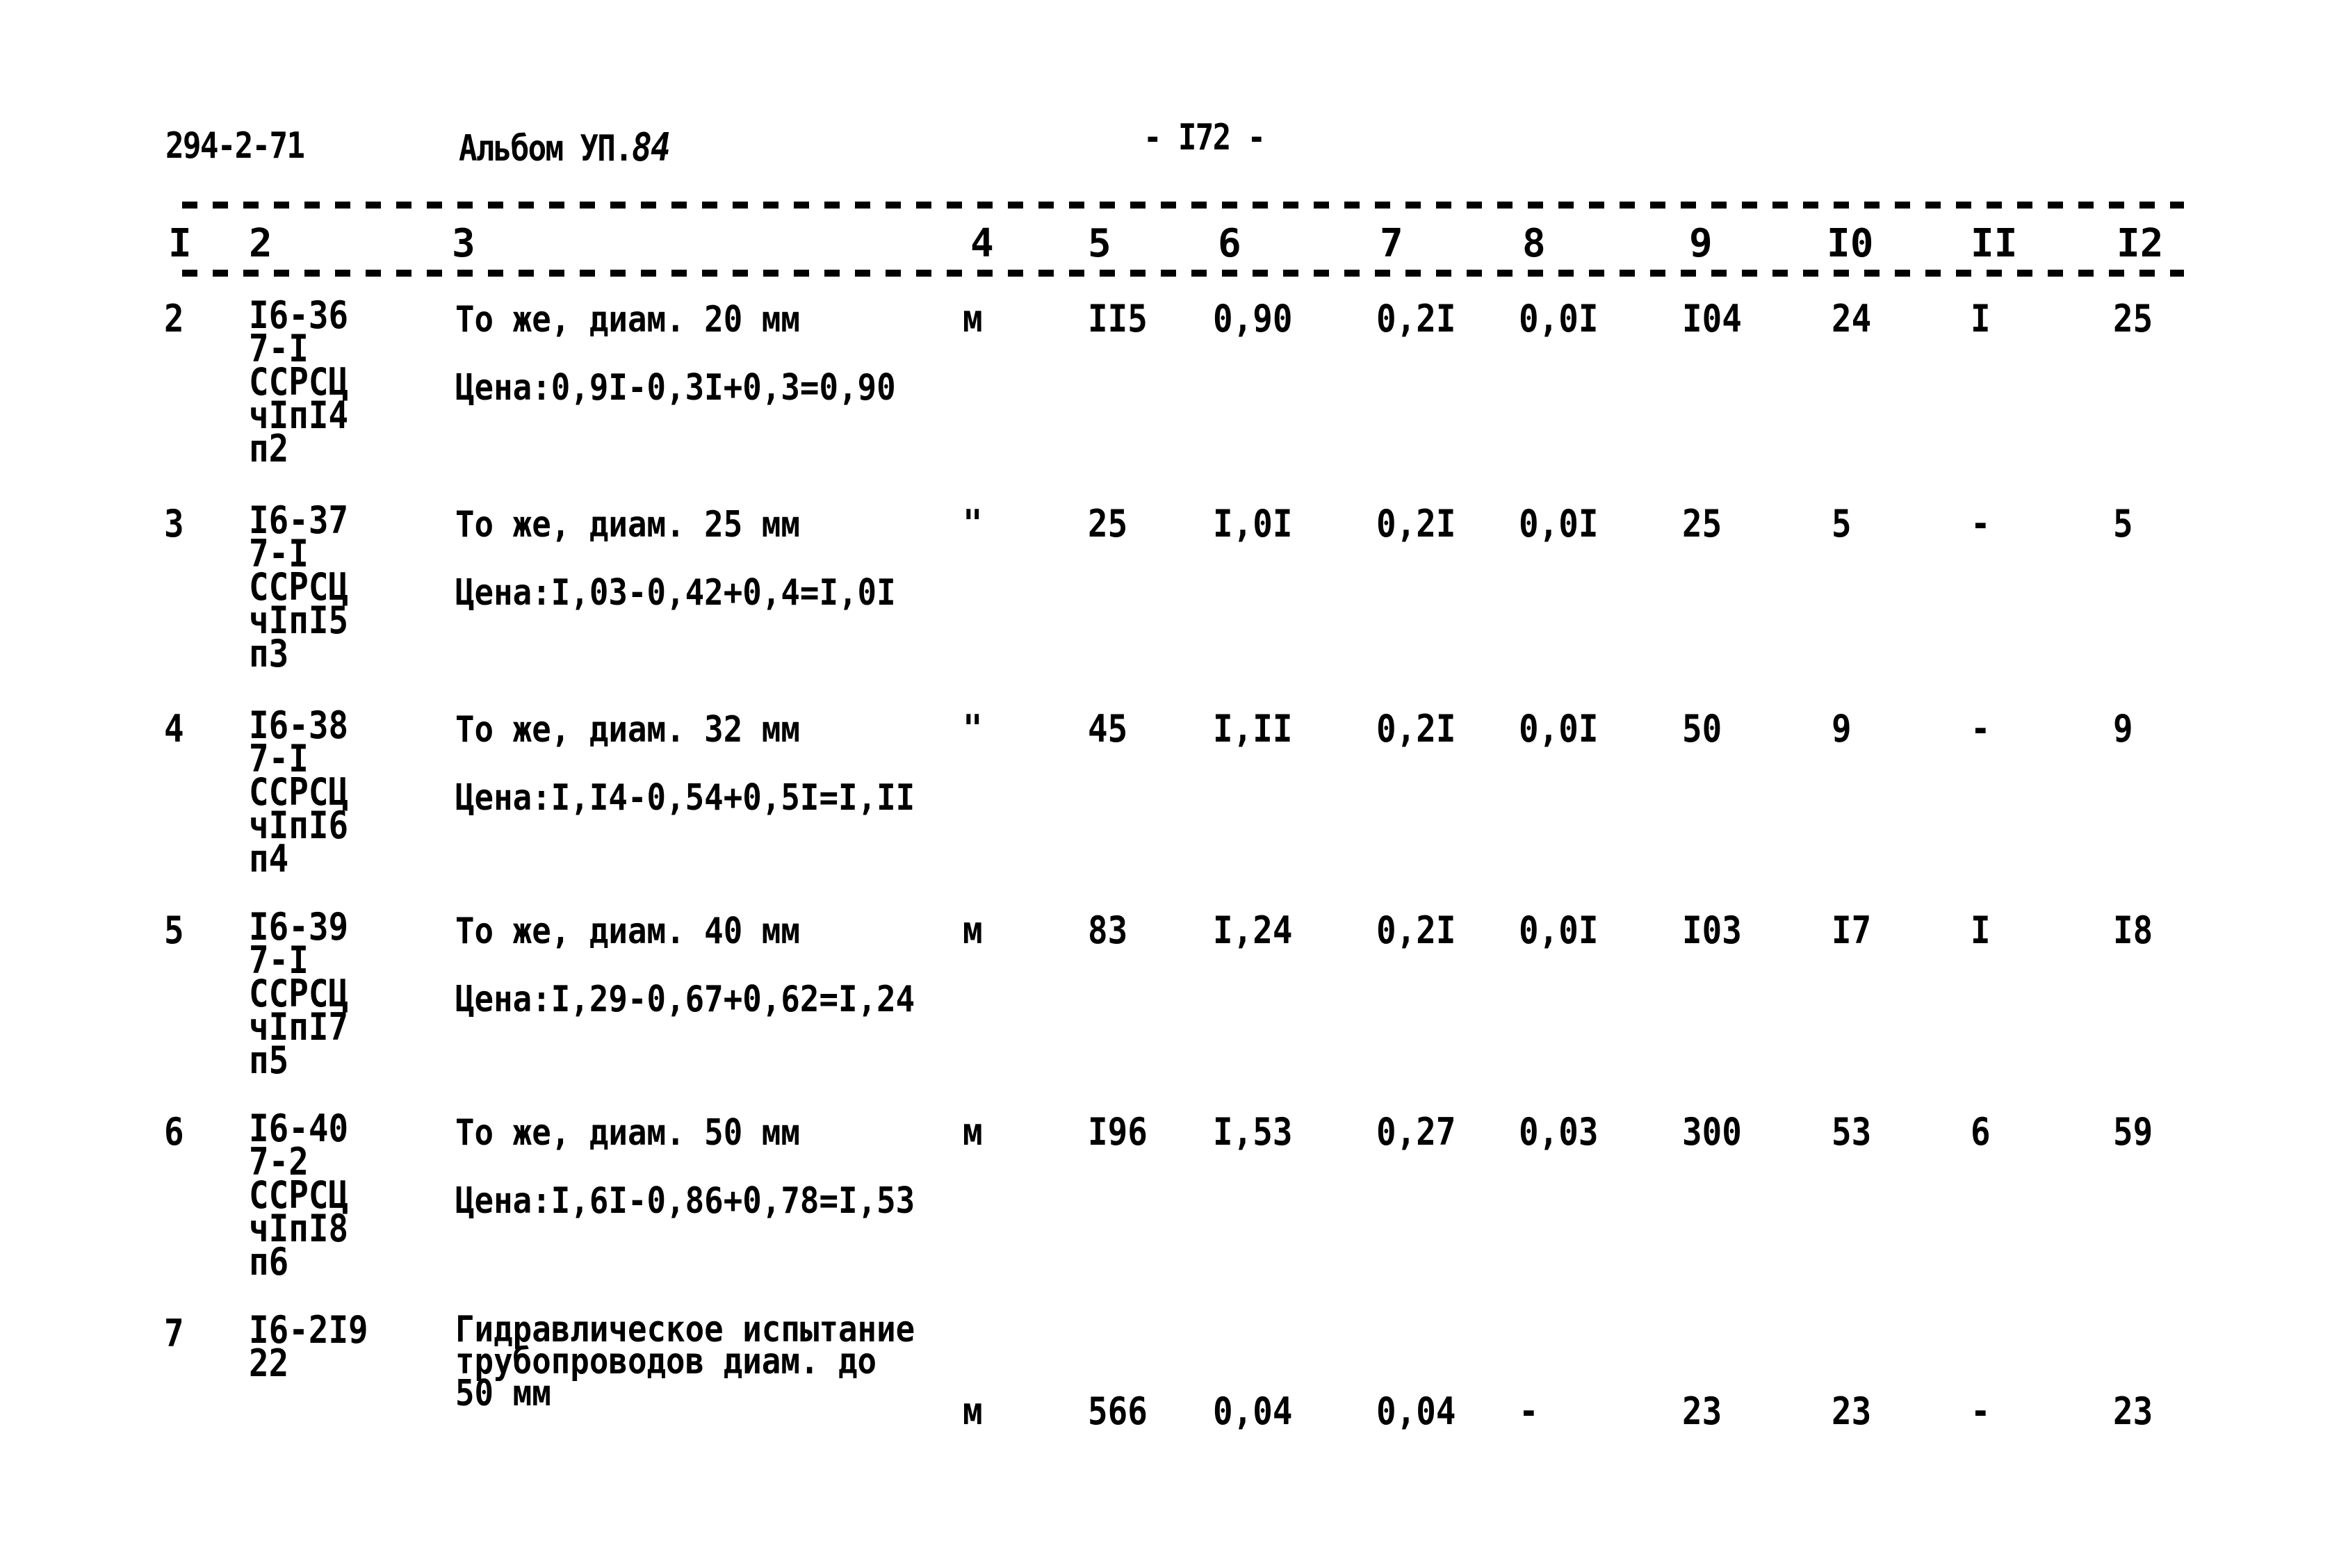  Describe the element at coordinates (269, 1060) in the screenshot. I see `rate-code-line: п5` at that location.